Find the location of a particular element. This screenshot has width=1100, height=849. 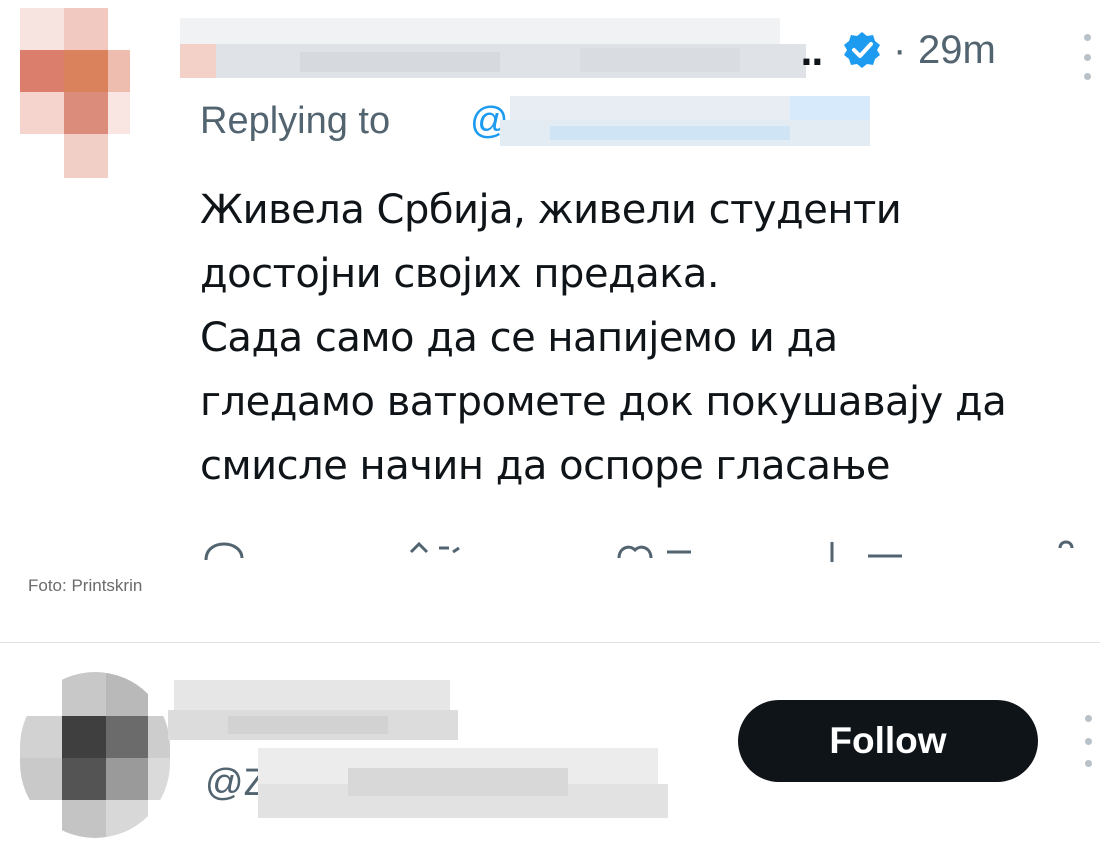

tweet-text-line: смисле начин да оспоре гласање is located at coordinates (545, 466).